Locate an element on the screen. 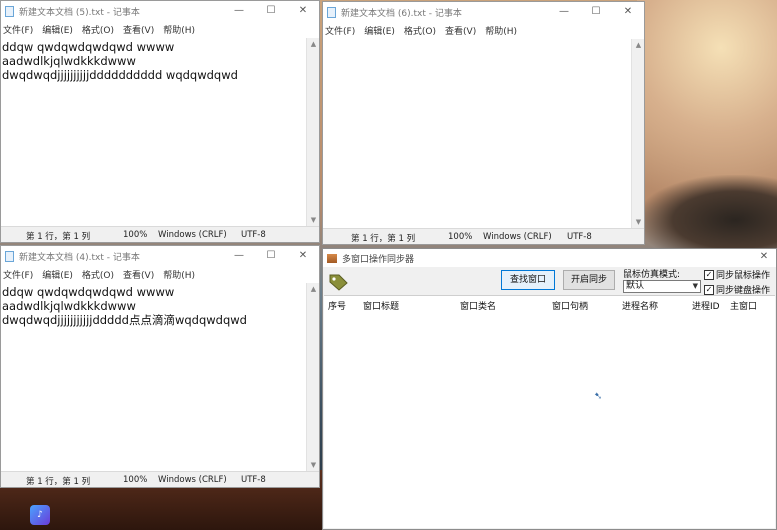  chevron-down-icon: ▼ is located at coordinates (695, 286).